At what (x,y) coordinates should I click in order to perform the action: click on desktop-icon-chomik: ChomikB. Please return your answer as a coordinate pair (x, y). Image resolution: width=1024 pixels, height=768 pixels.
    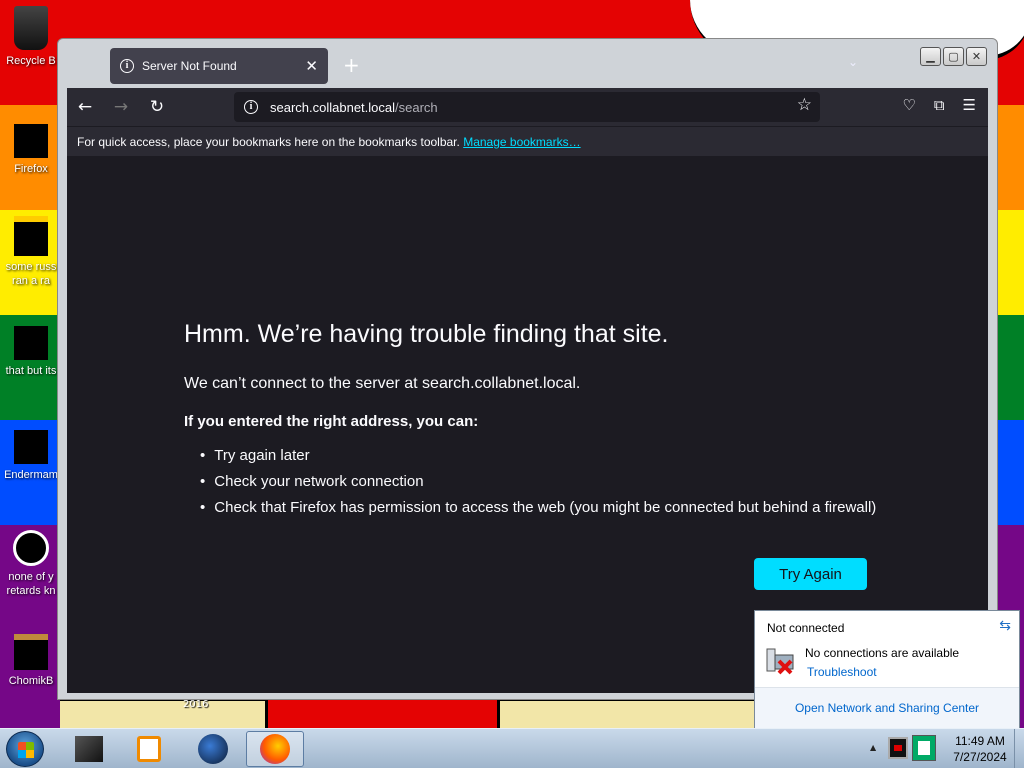
    Looking at the image, I should click on (31, 661).